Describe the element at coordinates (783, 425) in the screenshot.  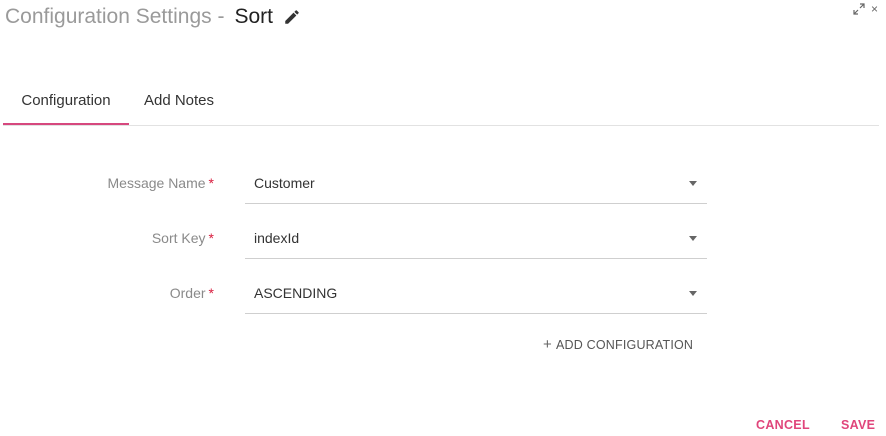
I see `cancel-button: CANCEL` at that location.